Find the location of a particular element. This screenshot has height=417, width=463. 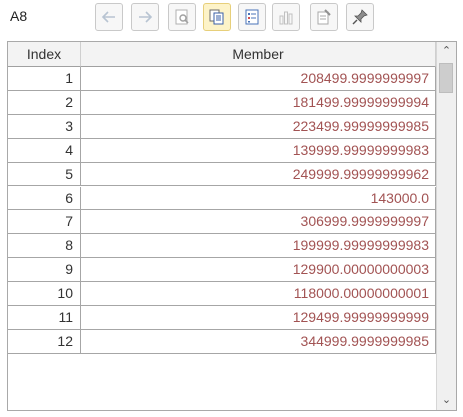

table-row: 9 129900.00000000003 is located at coordinates (222, 270).